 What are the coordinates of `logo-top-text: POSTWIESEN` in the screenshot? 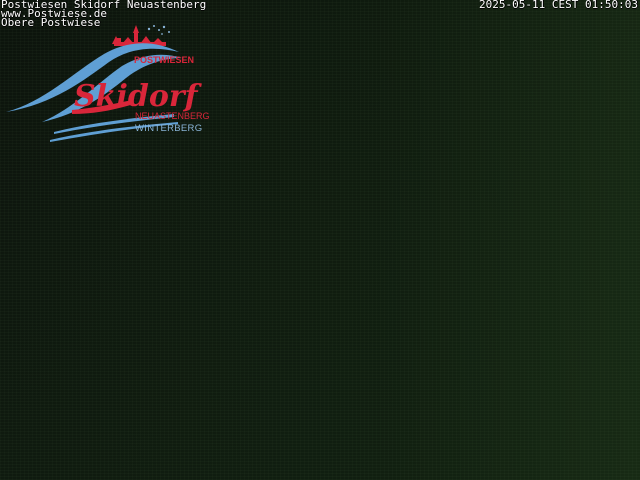 It's located at (164, 60).